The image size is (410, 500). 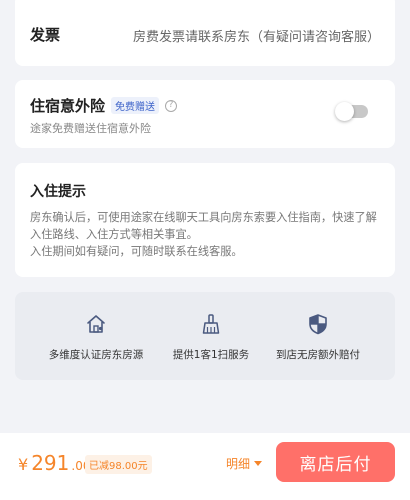 I want to click on insurance-toggle, so click(x=351, y=111).